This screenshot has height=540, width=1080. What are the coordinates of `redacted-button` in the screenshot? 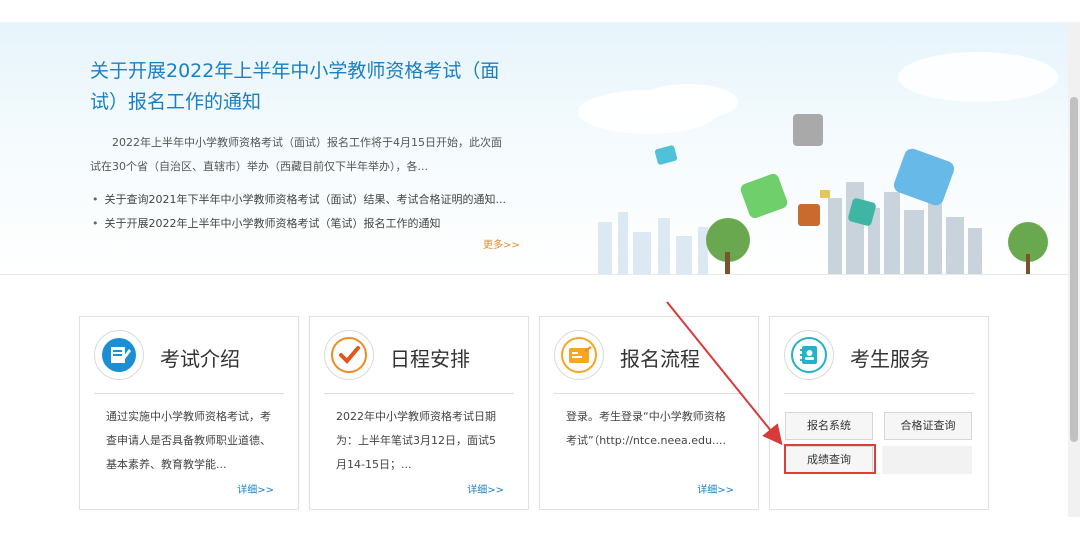 It's located at (927, 460).